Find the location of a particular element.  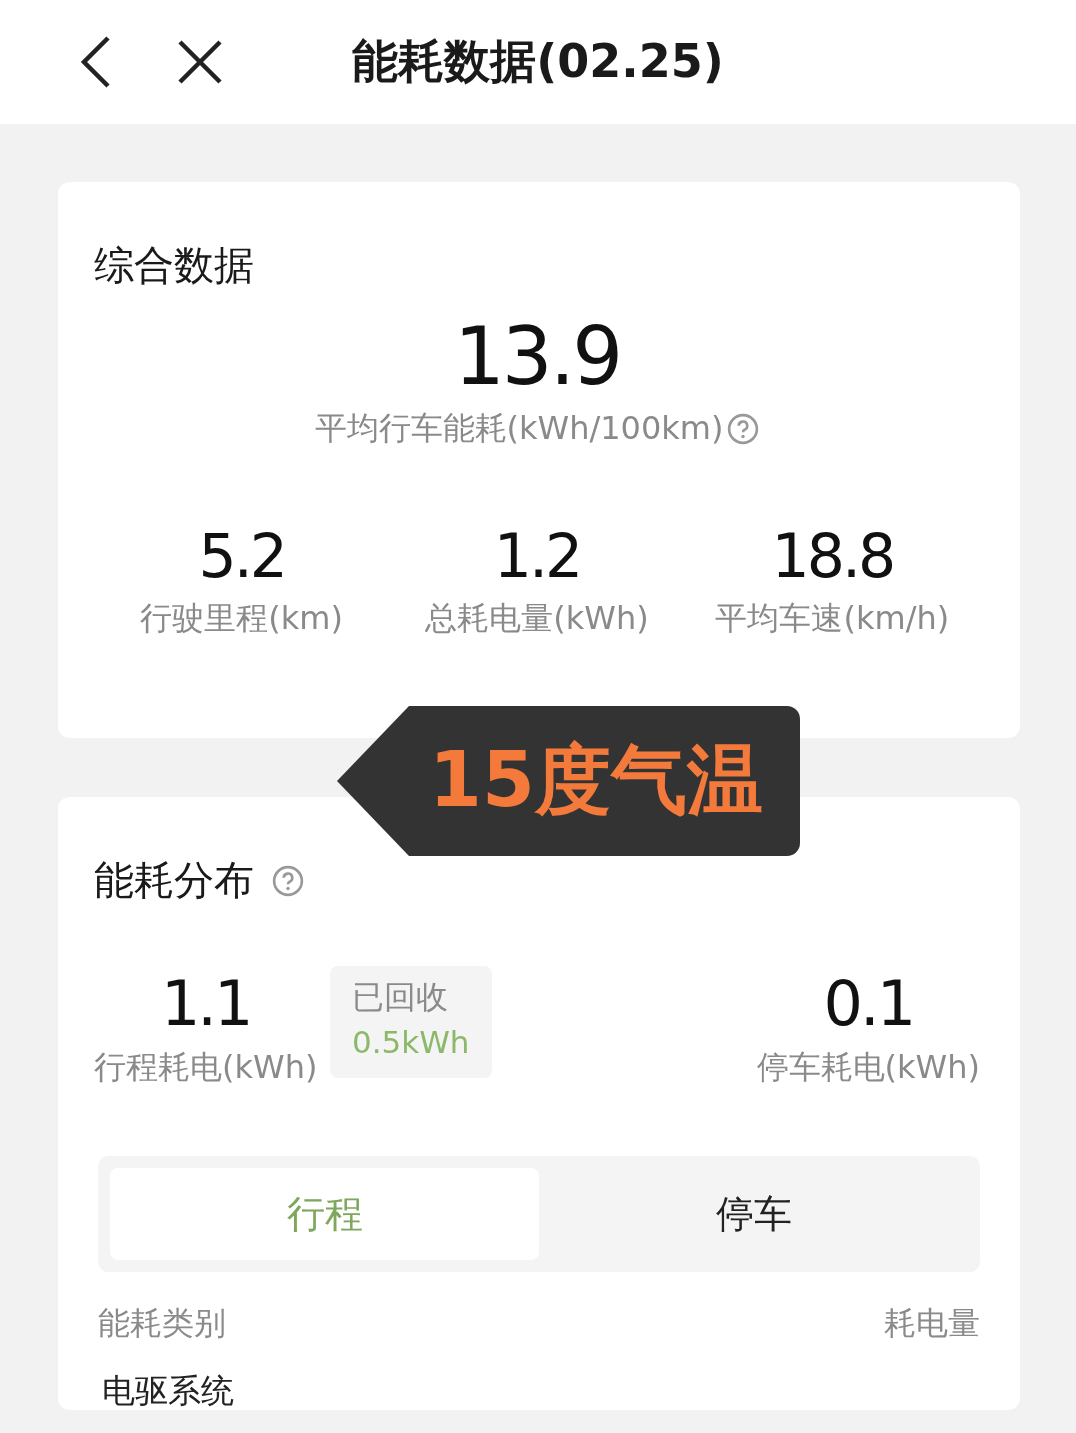

stat-value: 5.2 is located at coordinates (241, 556).